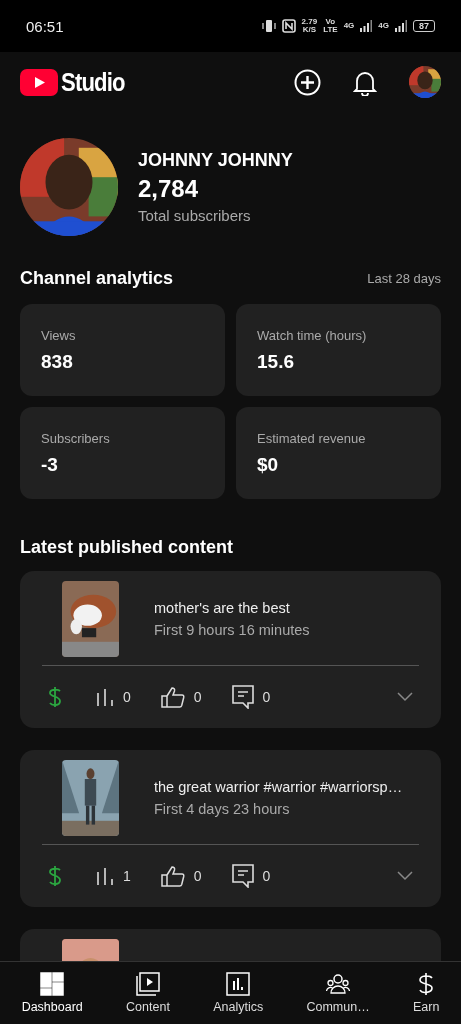 This screenshot has height=1024, width=461. Describe the element at coordinates (268, 464) in the screenshot. I see `metric-value: $0` at that location.